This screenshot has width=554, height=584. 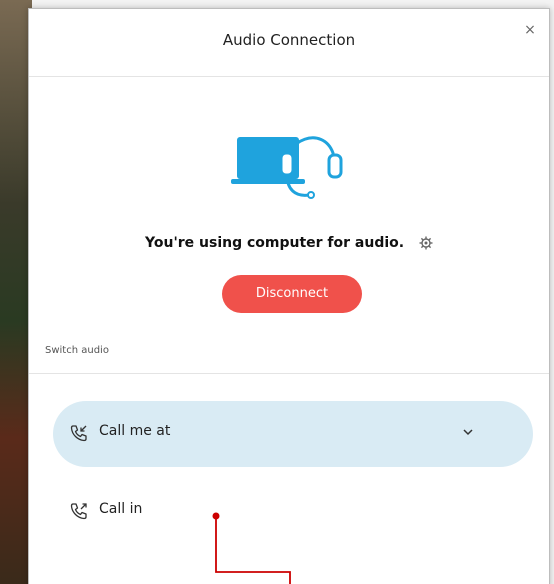 What do you see at coordinates (78, 433) in the screenshot?
I see `phone-incoming-icon` at bounding box center [78, 433].